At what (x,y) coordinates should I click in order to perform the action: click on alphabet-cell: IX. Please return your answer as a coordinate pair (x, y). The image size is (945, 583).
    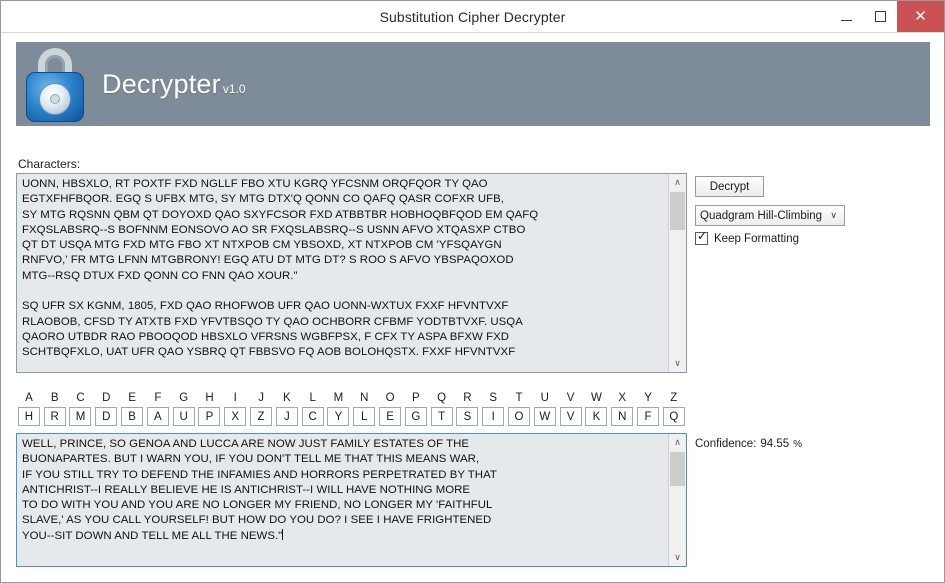
    Looking at the image, I should click on (235, 410).